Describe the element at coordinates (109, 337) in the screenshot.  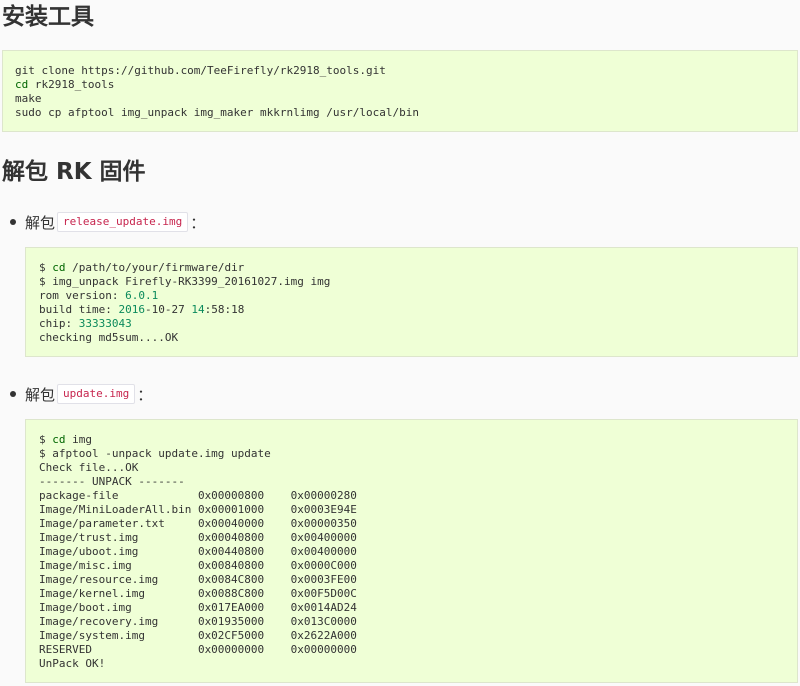
I see `code-line: checking md5sum....OK` at that location.